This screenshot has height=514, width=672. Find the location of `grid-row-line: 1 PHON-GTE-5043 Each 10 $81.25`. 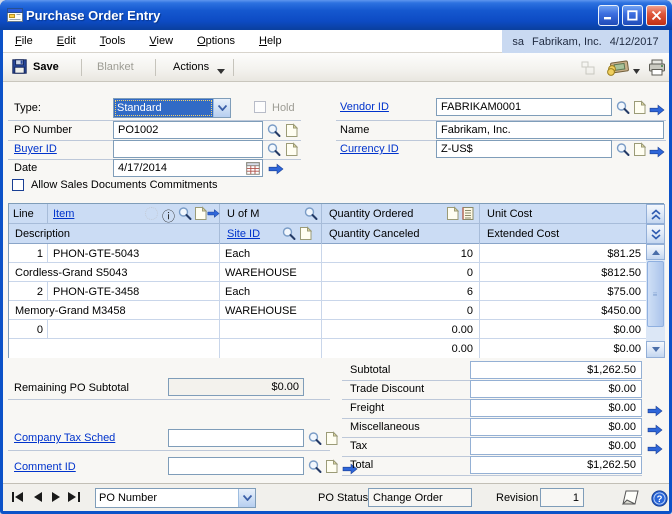

grid-row-line: 1 PHON-GTE-5043 Each 10 $81.25 is located at coordinates (327, 253).